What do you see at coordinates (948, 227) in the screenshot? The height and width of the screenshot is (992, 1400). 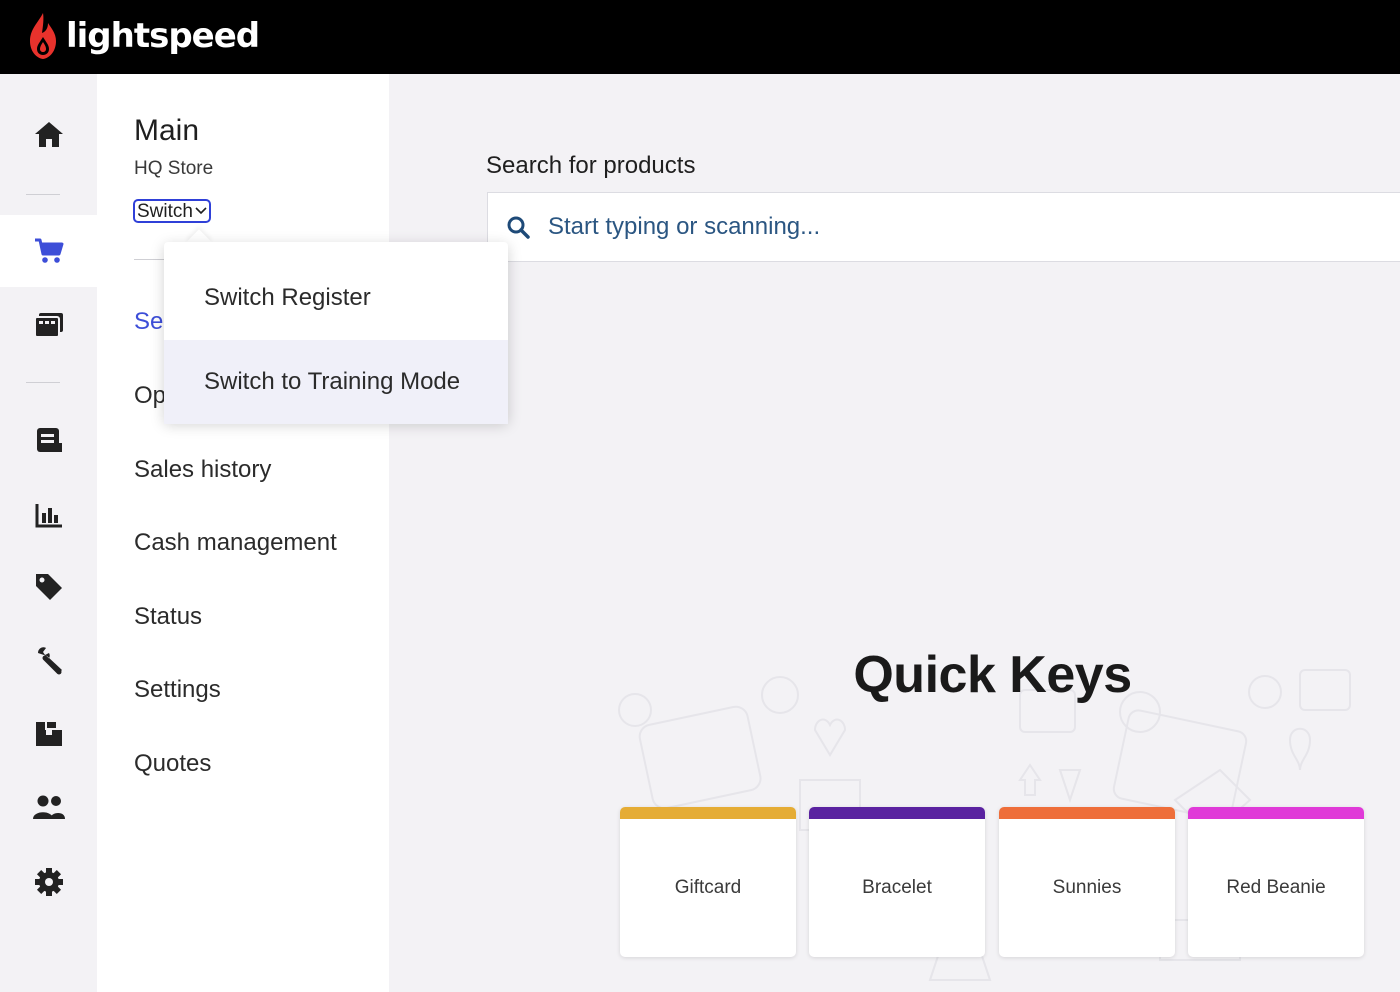 I see `search-input` at bounding box center [948, 227].